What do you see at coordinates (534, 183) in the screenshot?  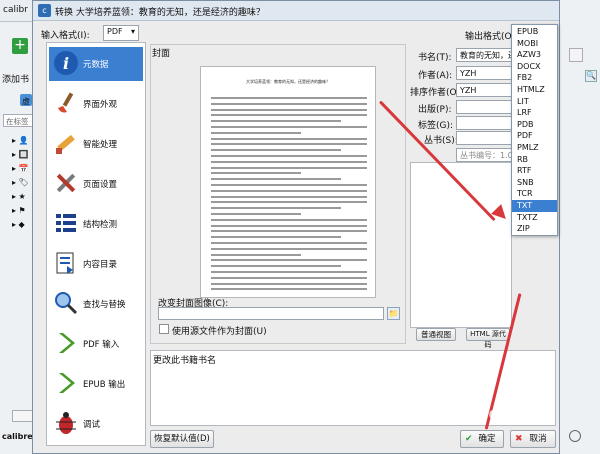 I see `format-option: SNB` at bounding box center [534, 183].